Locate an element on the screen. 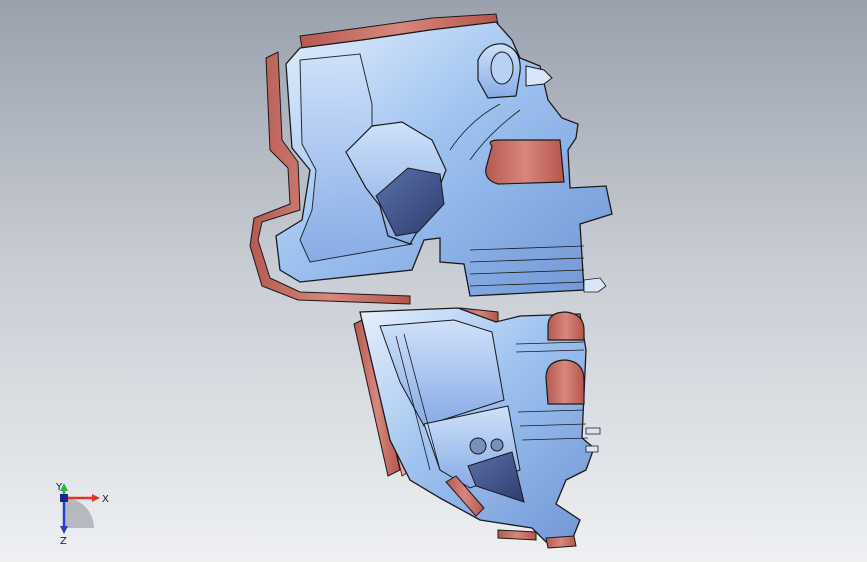  red-slot-upper is located at coordinates (525, 162).